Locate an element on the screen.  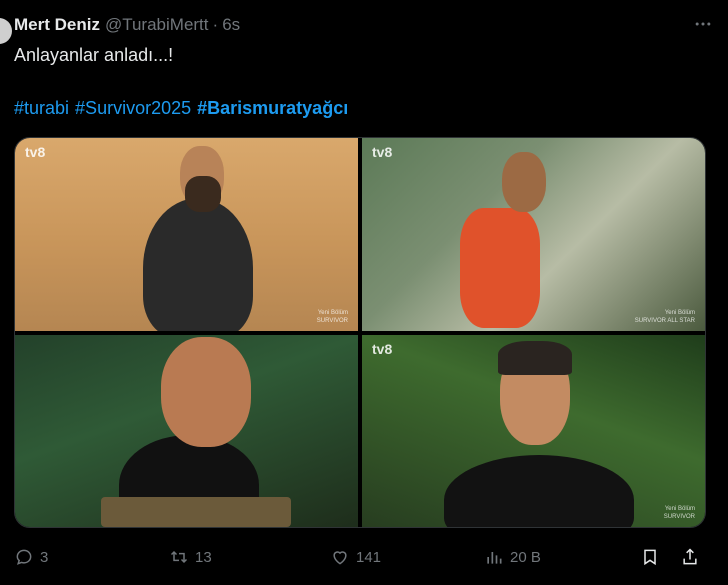
hashtag-survivor2025: #Survivor2025 is located at coordinates (133, 108).